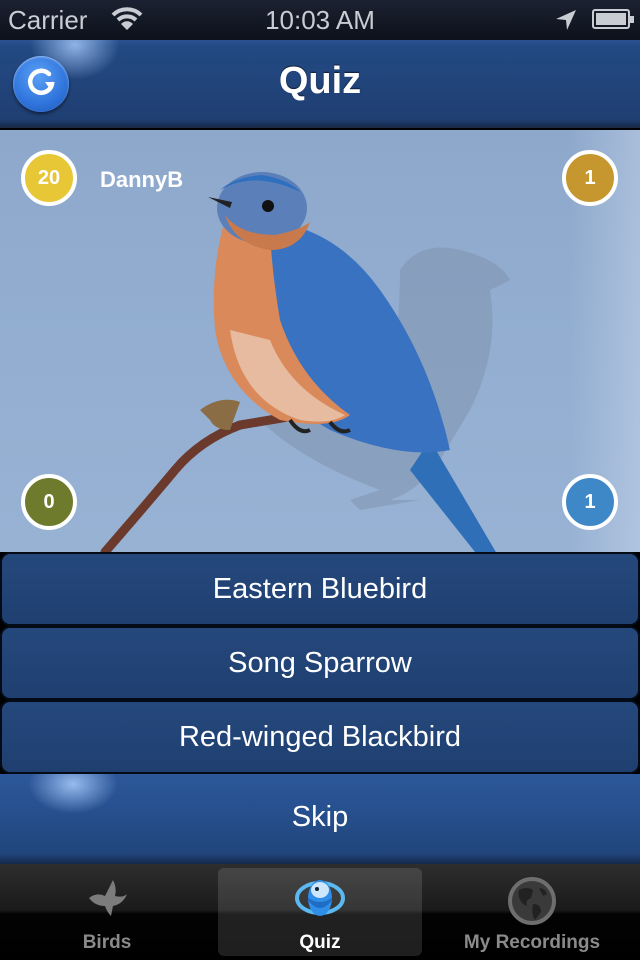 This screenshot has width=640, height=960. What do you see at coordinates (566, 23) in the screenshot?
I see `location-arrow-icon` at bounding box center [566, 23].